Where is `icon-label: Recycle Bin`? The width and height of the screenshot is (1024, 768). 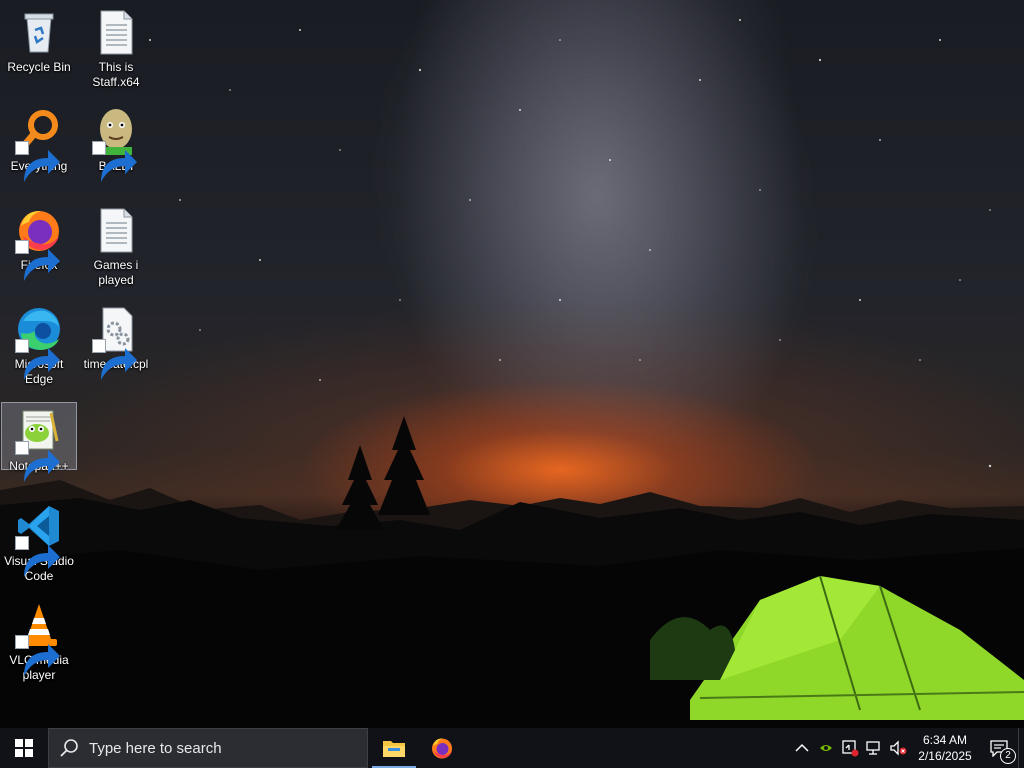
icon-label: Recycle Bin is located at coordinates (39, 67).